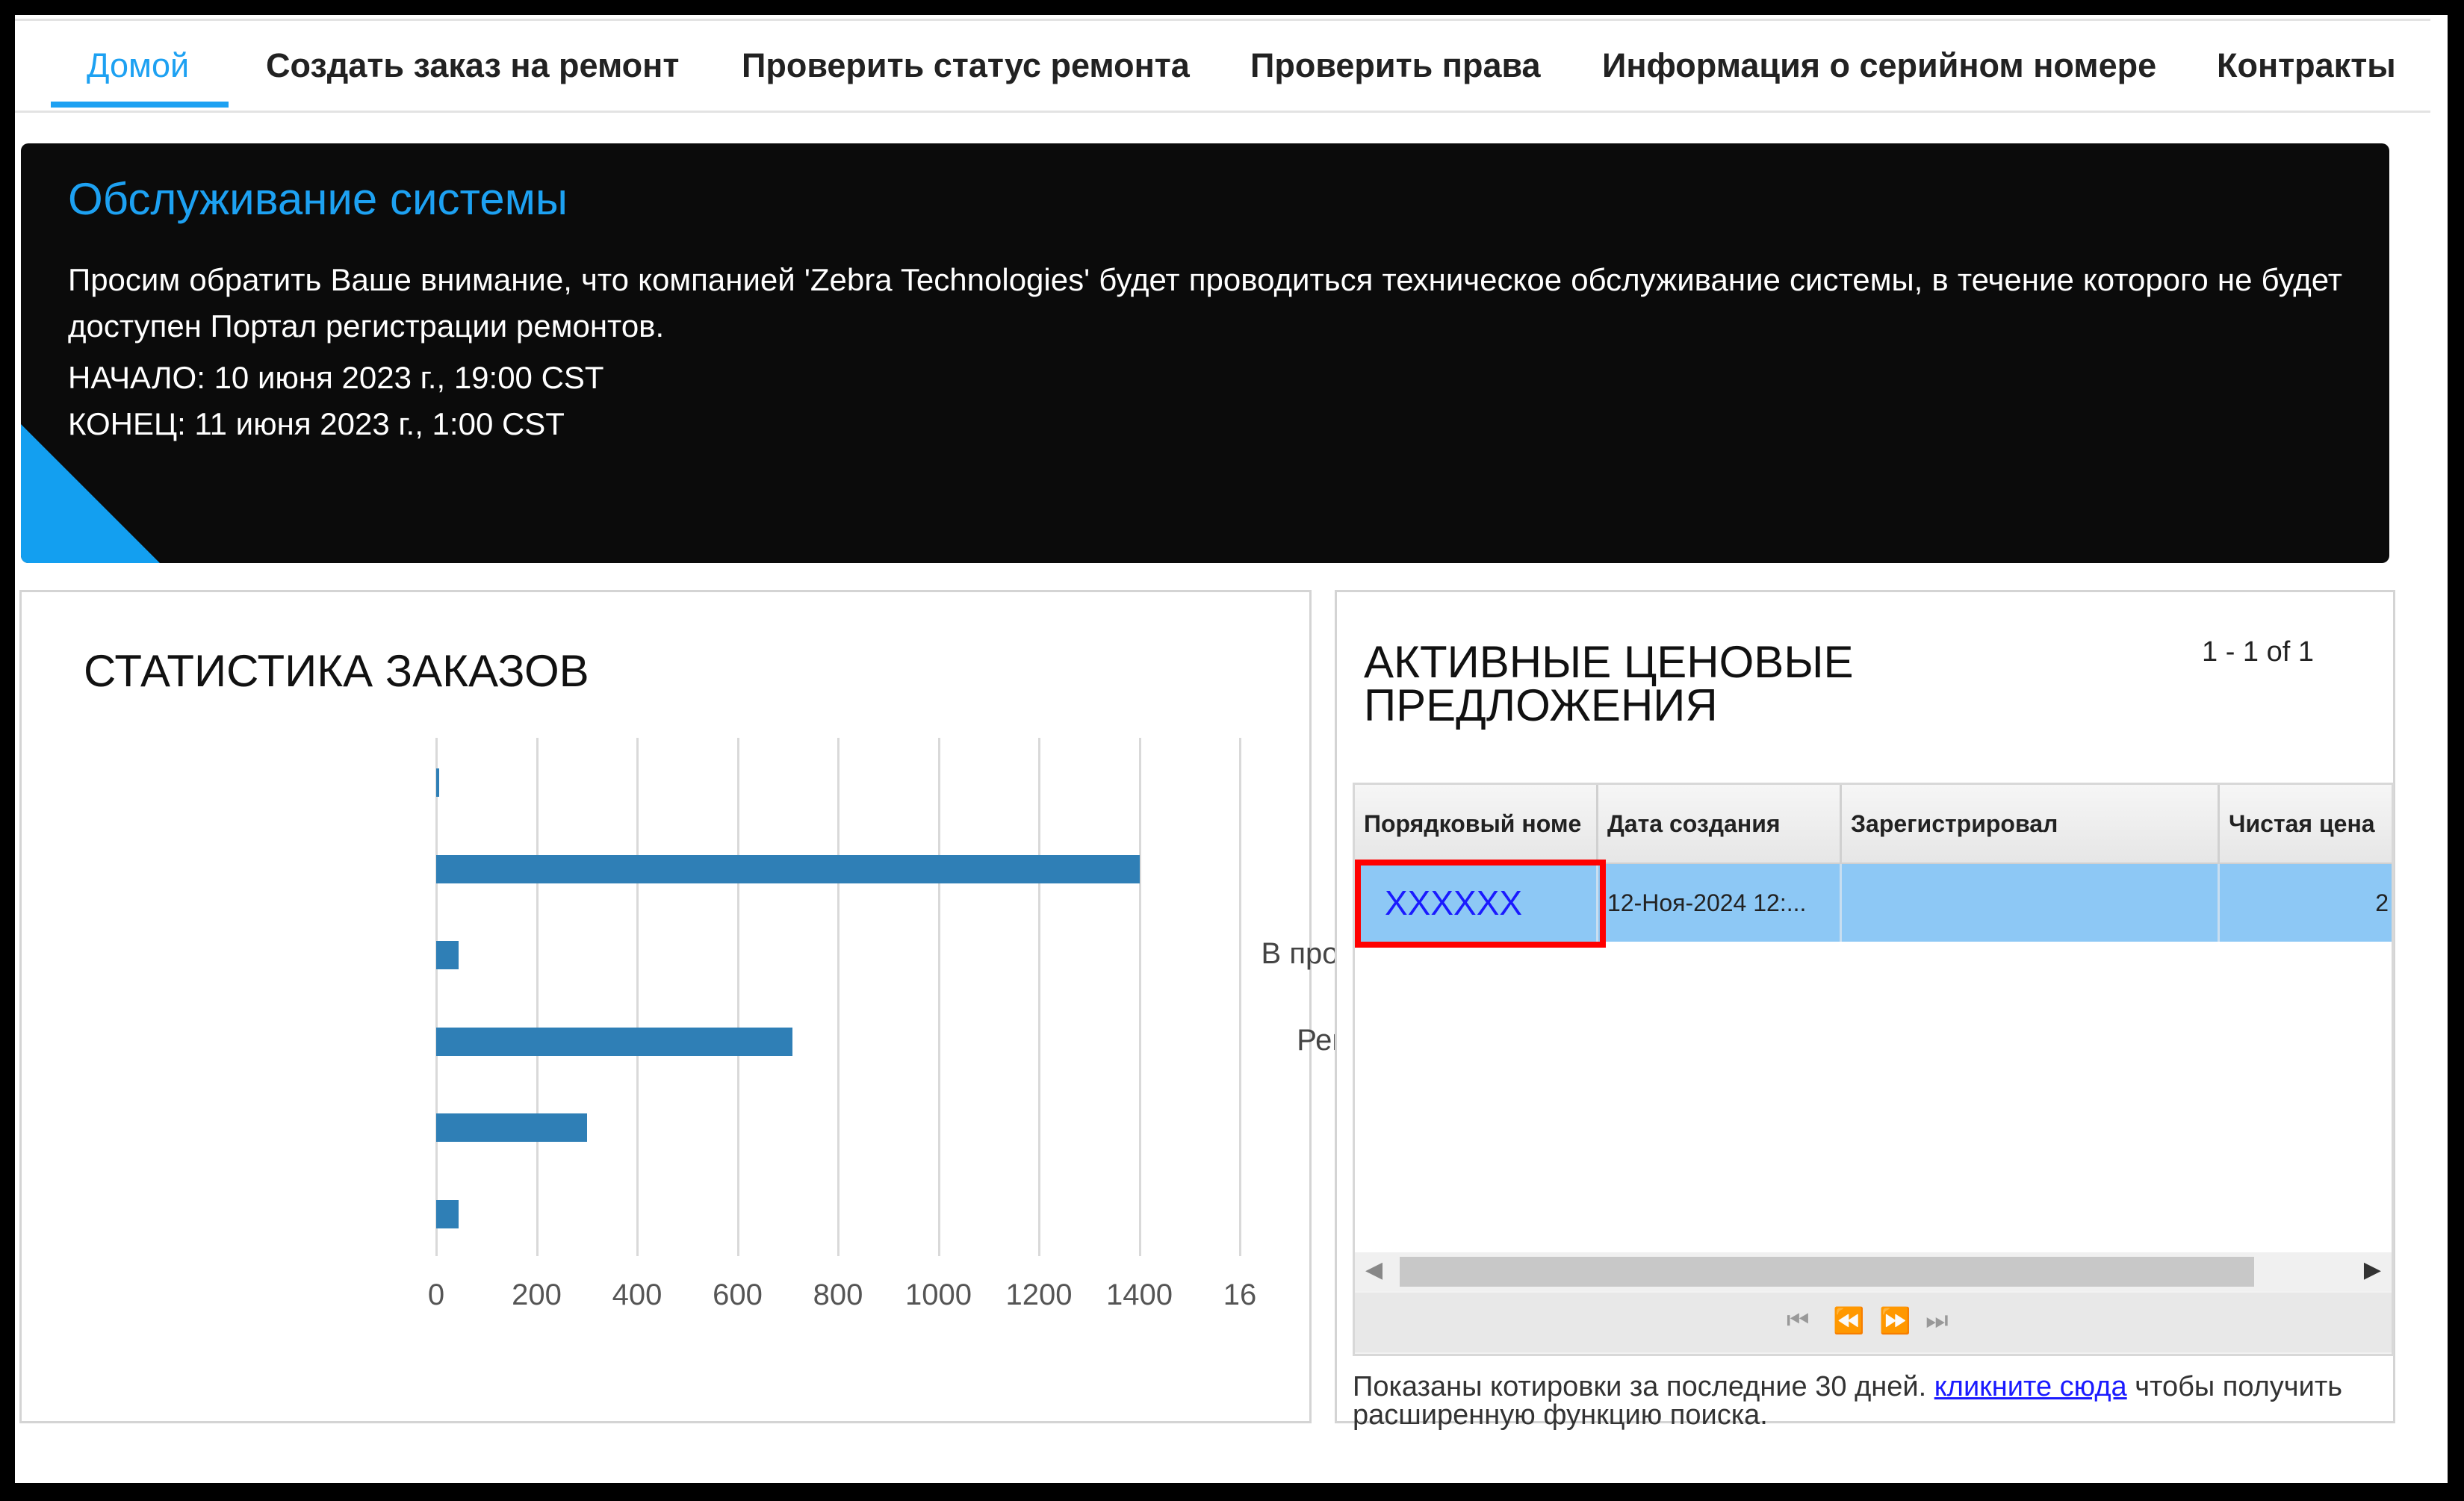  What do you see at coordinates (1827, 1272) in the screenshot?
I see `scrollbar-thumb` at bounding box center [1827, 1272].